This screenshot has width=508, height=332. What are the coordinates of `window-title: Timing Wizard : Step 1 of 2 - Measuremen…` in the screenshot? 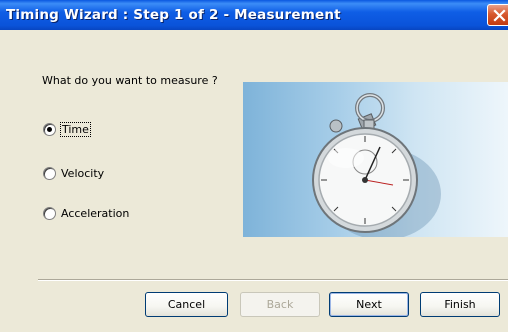 It's located at (173, 15).